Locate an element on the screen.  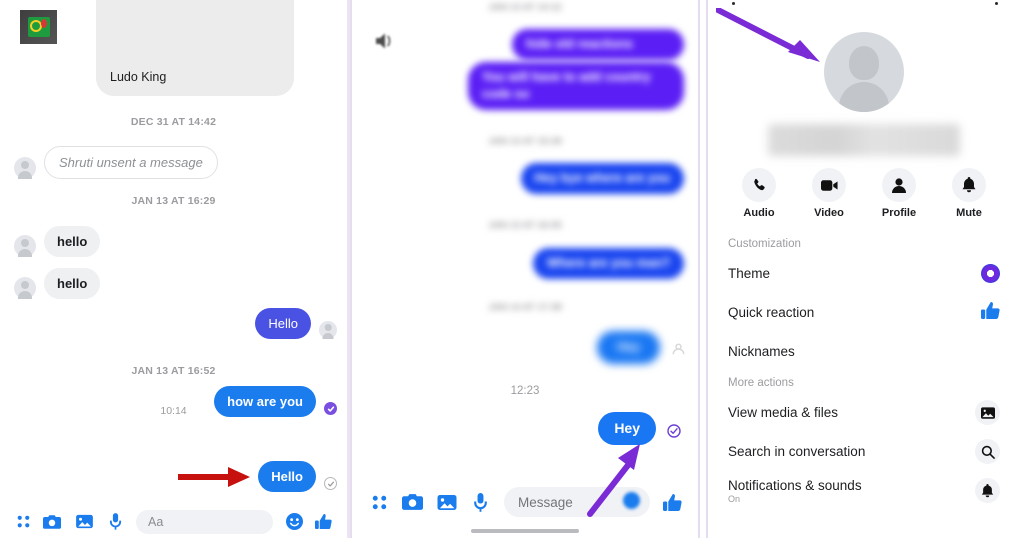
day-separator-2: JAN 13 AT 15:28 is located at coordinates (525, 141).